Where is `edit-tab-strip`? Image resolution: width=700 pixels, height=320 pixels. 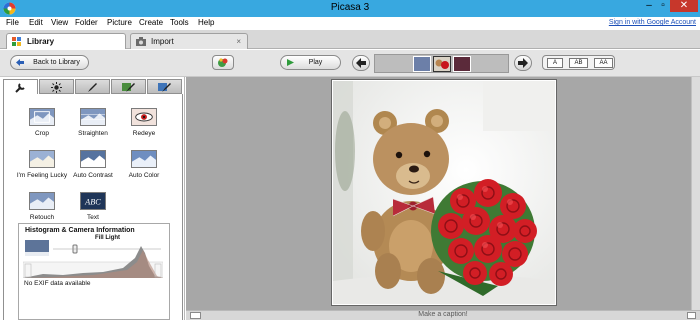
edit-tab-strip is located at coordinates (93, 86).